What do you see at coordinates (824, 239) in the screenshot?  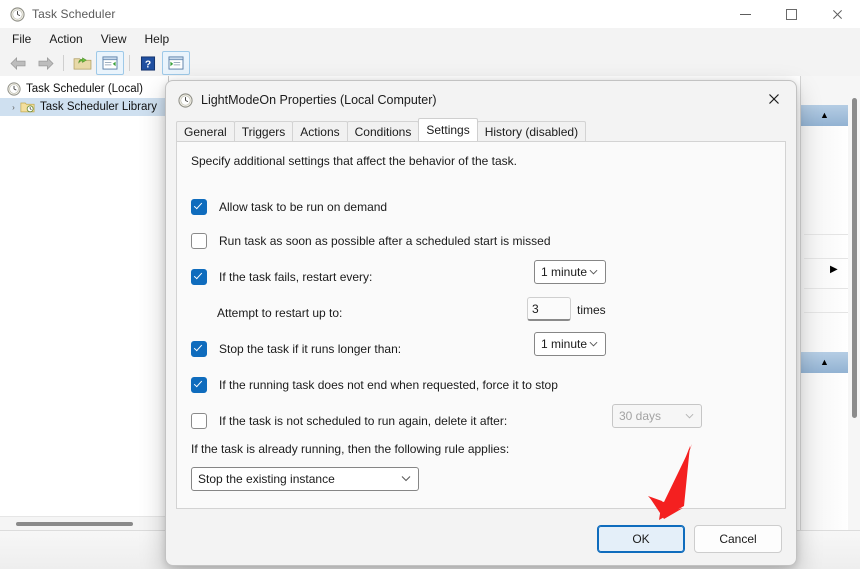 I see `actions-pane-section-body-1: ▶` at bounding box center [824, 239].